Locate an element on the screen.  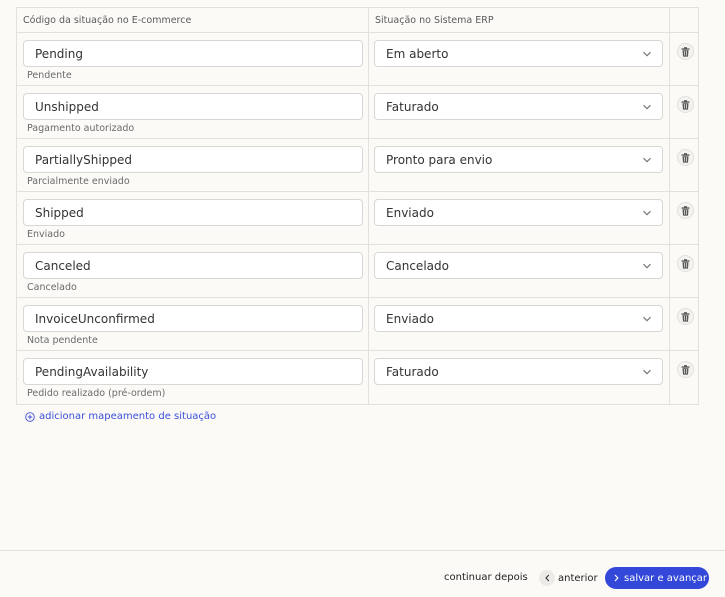
ecommerce-code-description: Parcialmente enviado is located at coordinates (78, 181).